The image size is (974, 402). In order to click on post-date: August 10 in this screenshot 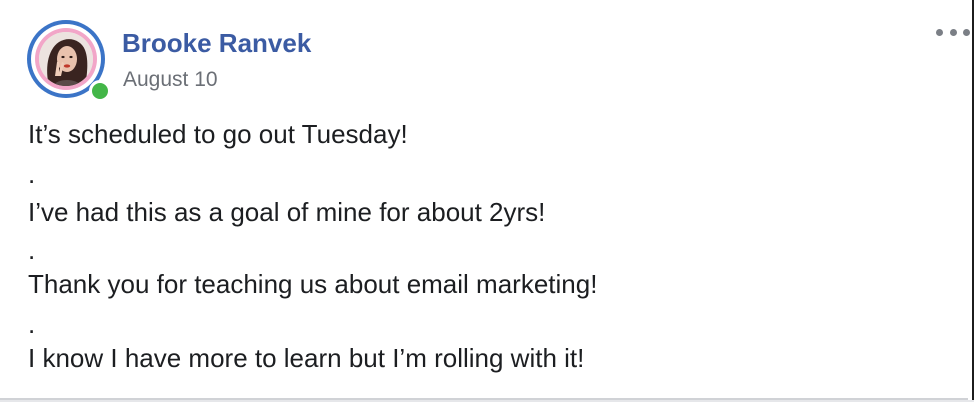, I will do `click(170, 80)`.